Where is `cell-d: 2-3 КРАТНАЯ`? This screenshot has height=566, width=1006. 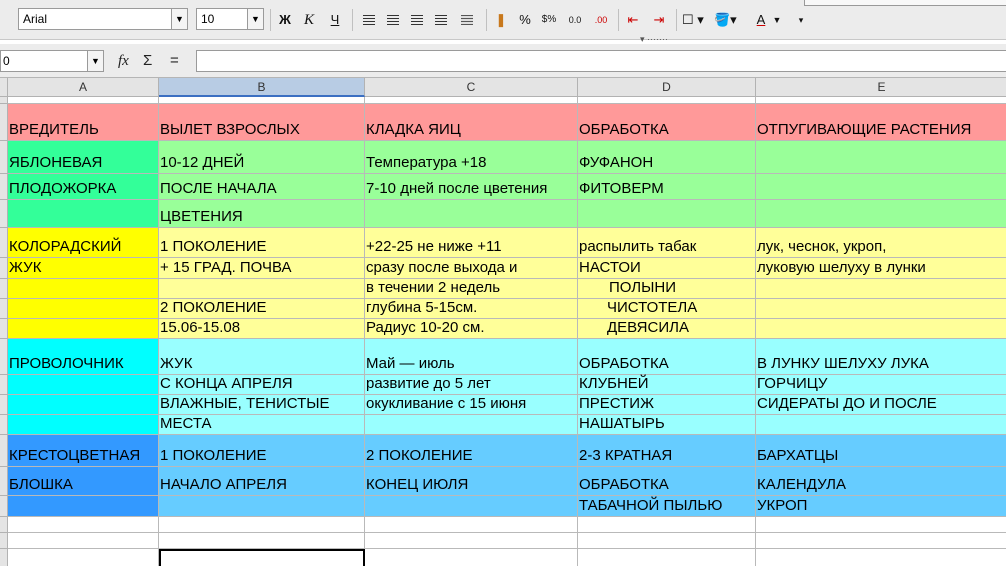
cell-d: 2-3 КРАТНАЯ is located at coordinates (667, 451).